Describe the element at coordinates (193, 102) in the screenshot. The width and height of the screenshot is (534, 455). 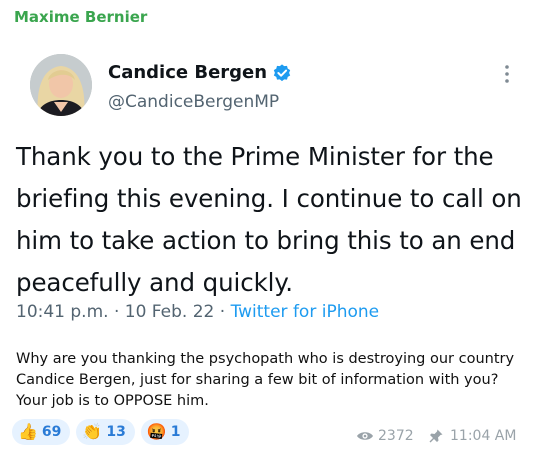
I see `tweet-author-handle: @CandiceBergenMP` at that location.